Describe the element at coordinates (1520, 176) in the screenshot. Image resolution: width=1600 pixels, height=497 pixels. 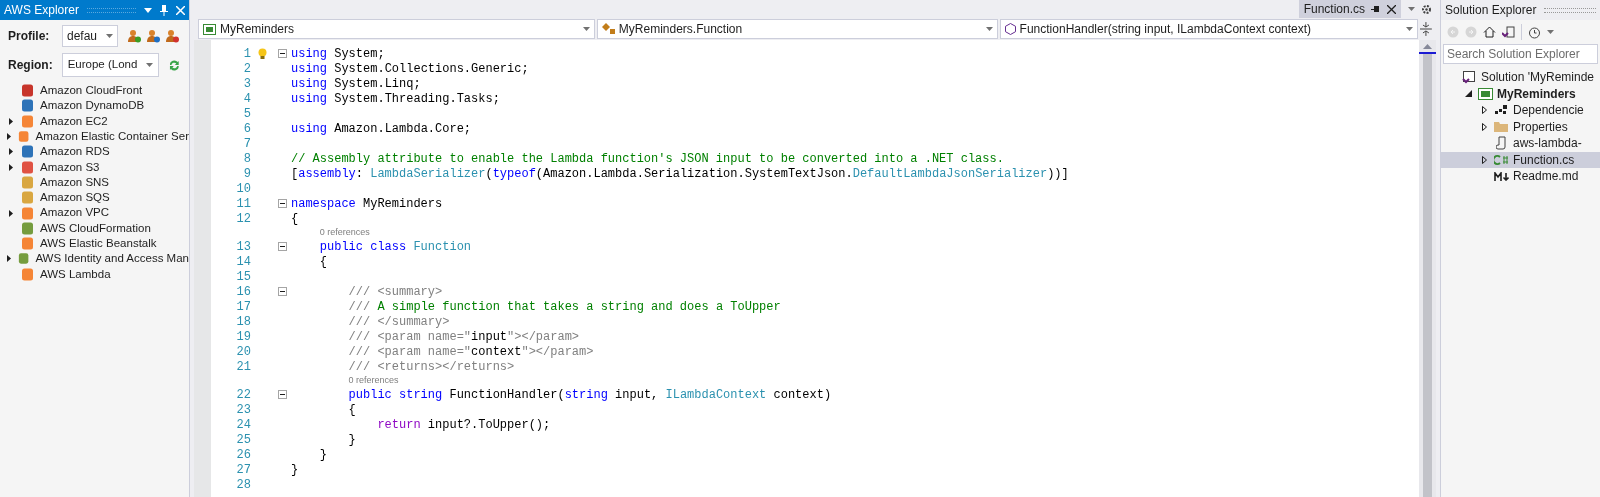
I see `solution-tree-item: Readme.md` at that location.